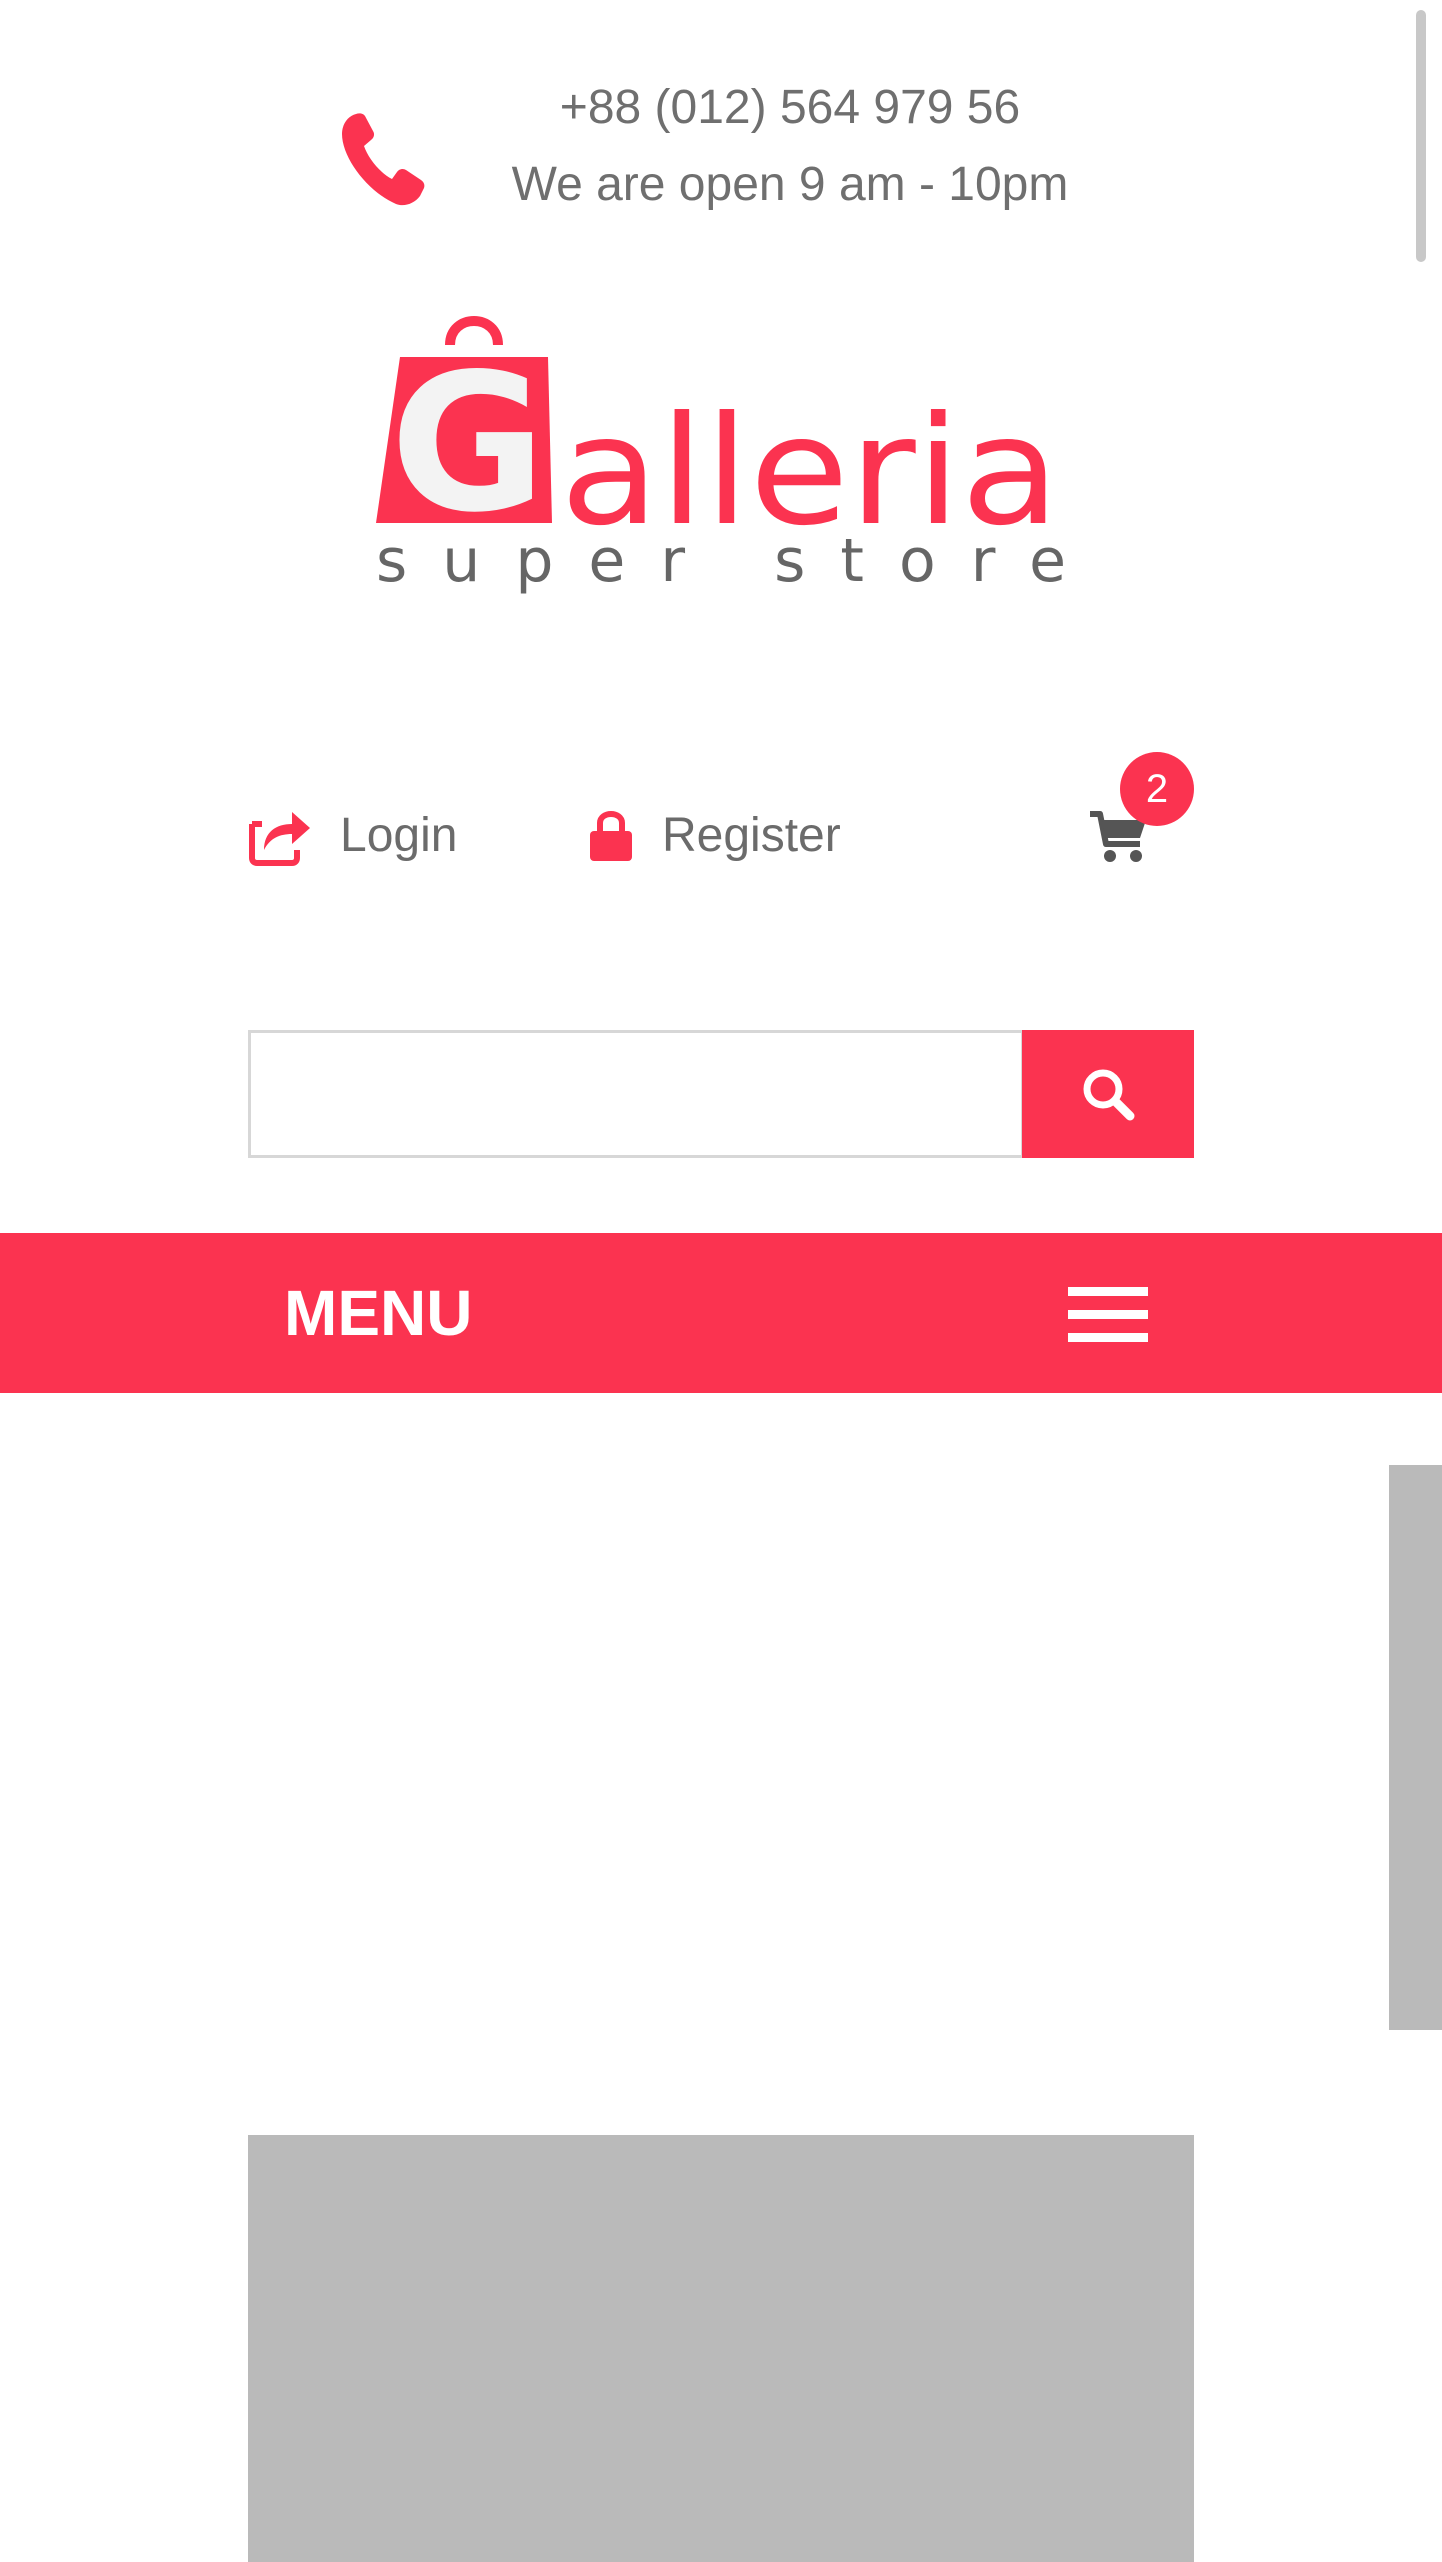 The width and height of the screenshot is (1442, 2562). Describe the element at coordinates (279, 839) in the screenshot. I see `share-arrow-icon` at that location.